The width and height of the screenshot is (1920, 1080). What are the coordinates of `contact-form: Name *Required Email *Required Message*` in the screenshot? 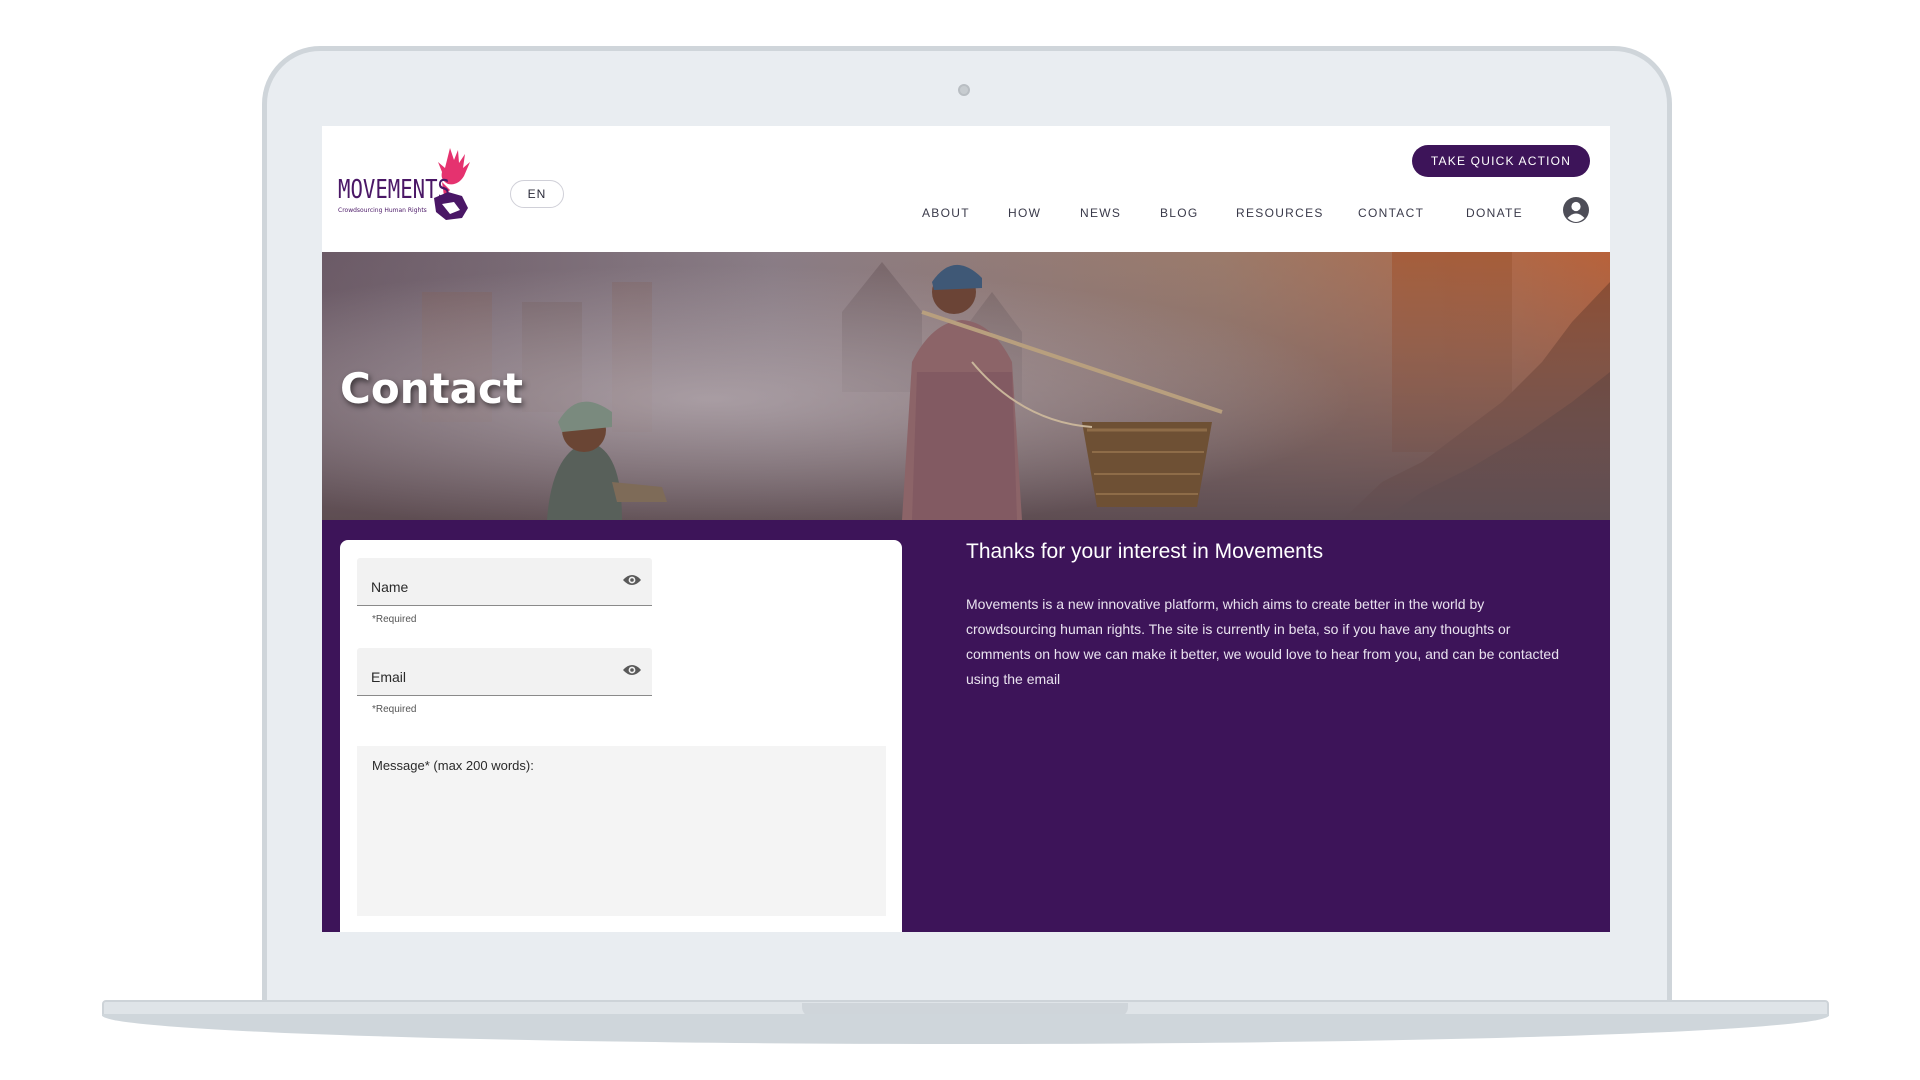 It's located at (621, 736).